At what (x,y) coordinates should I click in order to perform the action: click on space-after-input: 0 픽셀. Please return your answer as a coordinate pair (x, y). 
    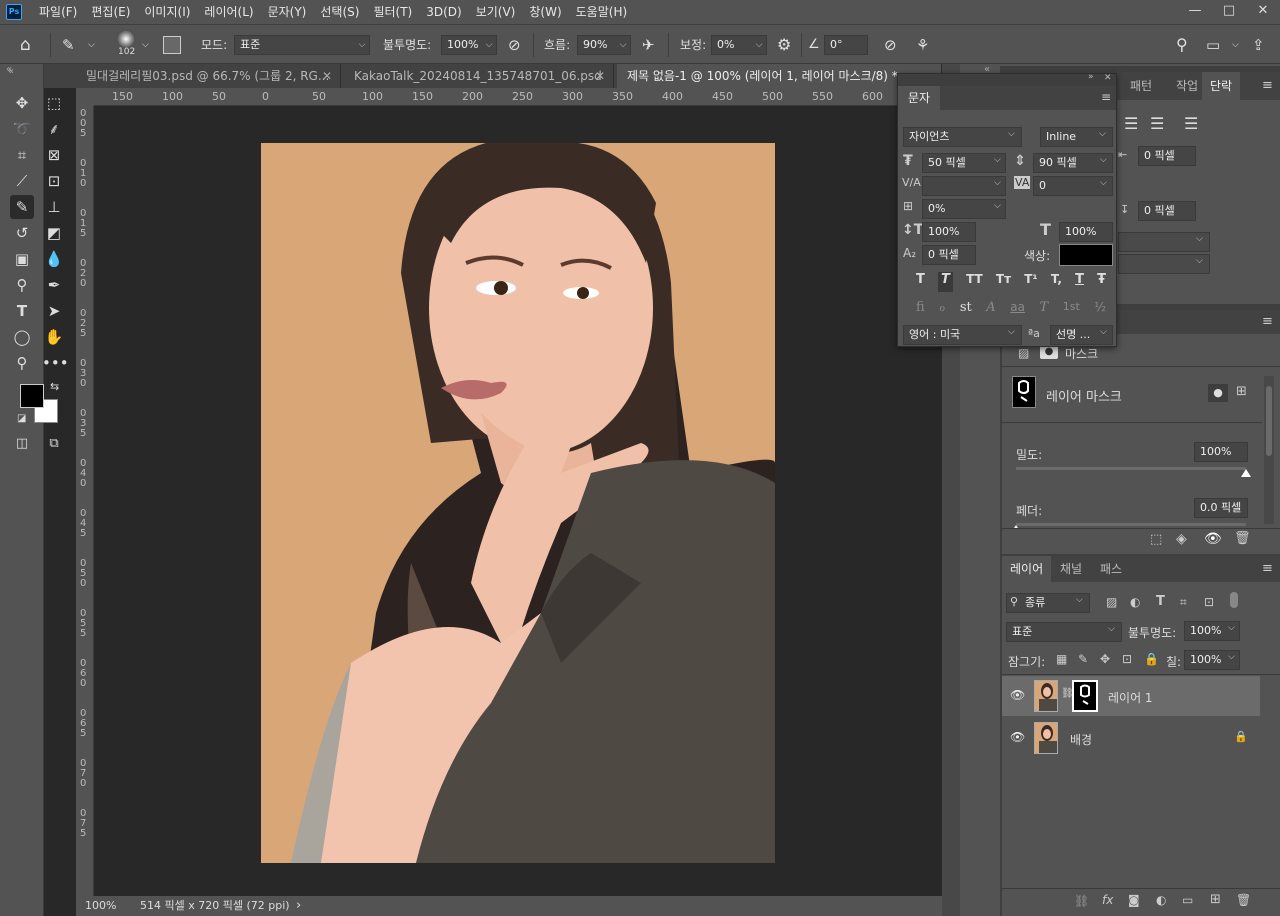
    Looking at the image, I should click on (1167, 211).